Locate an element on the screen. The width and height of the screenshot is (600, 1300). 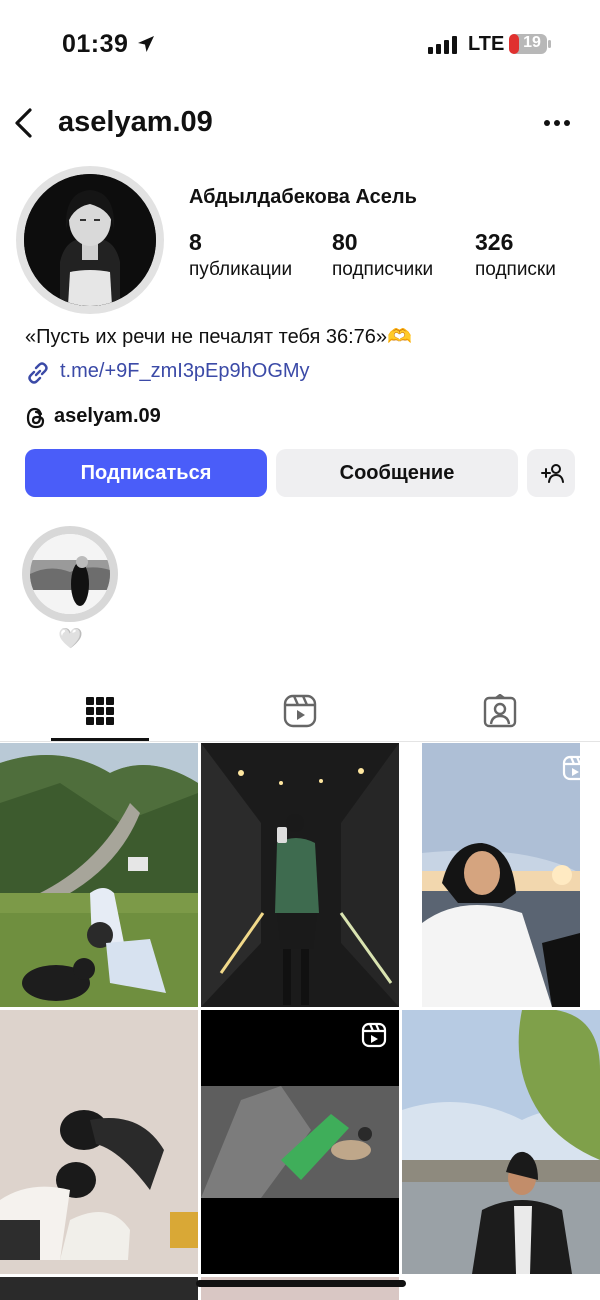
suggest-people-button is located at coordinates (551, 473).